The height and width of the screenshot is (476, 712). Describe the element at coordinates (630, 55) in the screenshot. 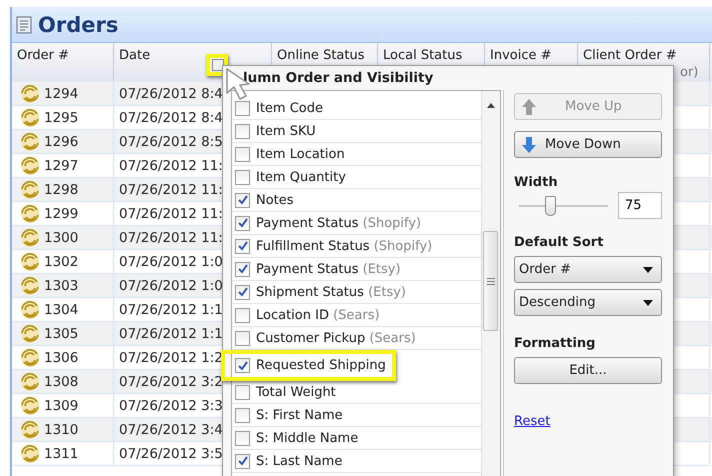

I see `column-header: Client Order #` at that location.